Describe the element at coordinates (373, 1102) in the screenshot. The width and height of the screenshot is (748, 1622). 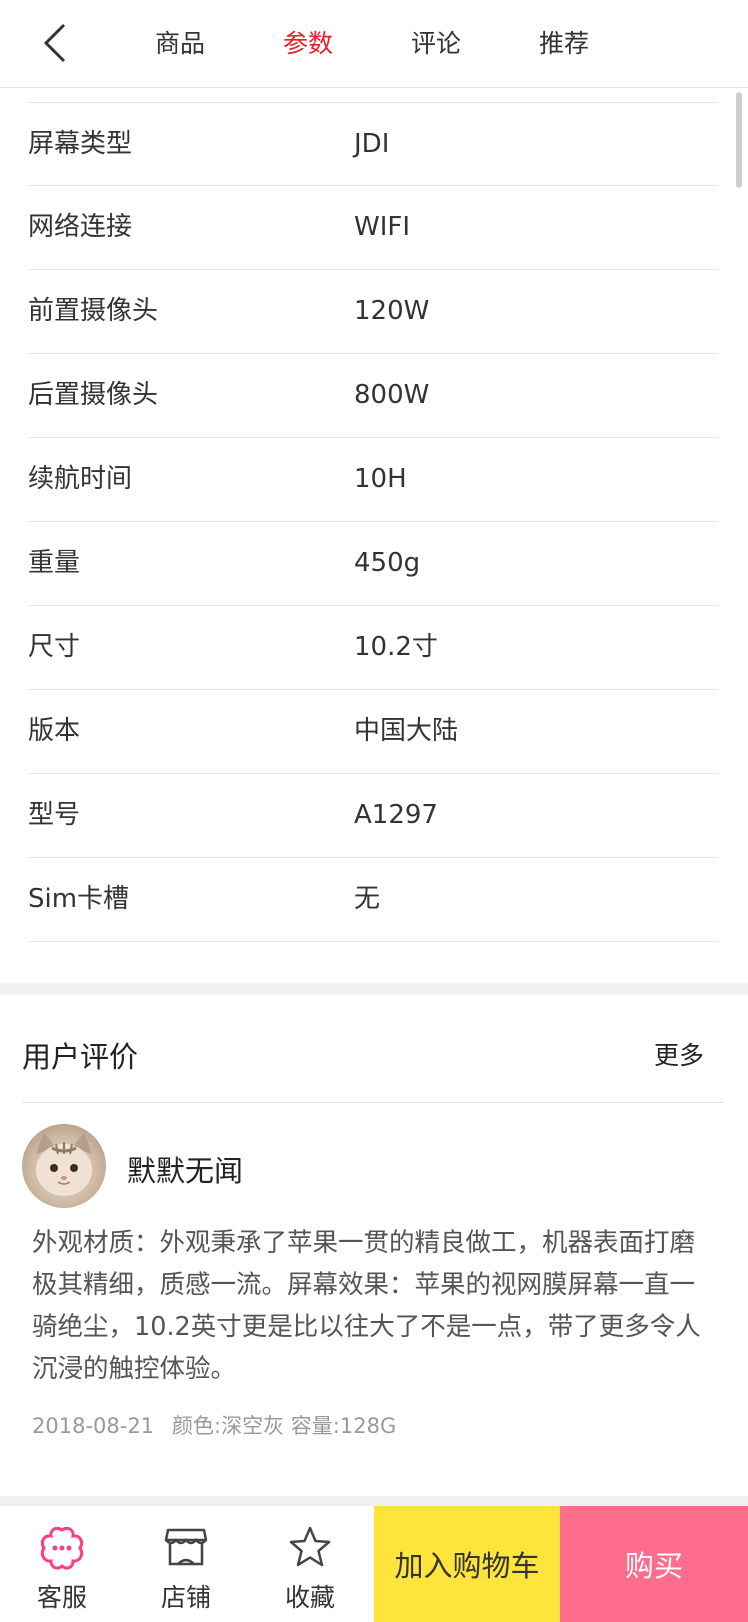
I see `review-divider` at that location.